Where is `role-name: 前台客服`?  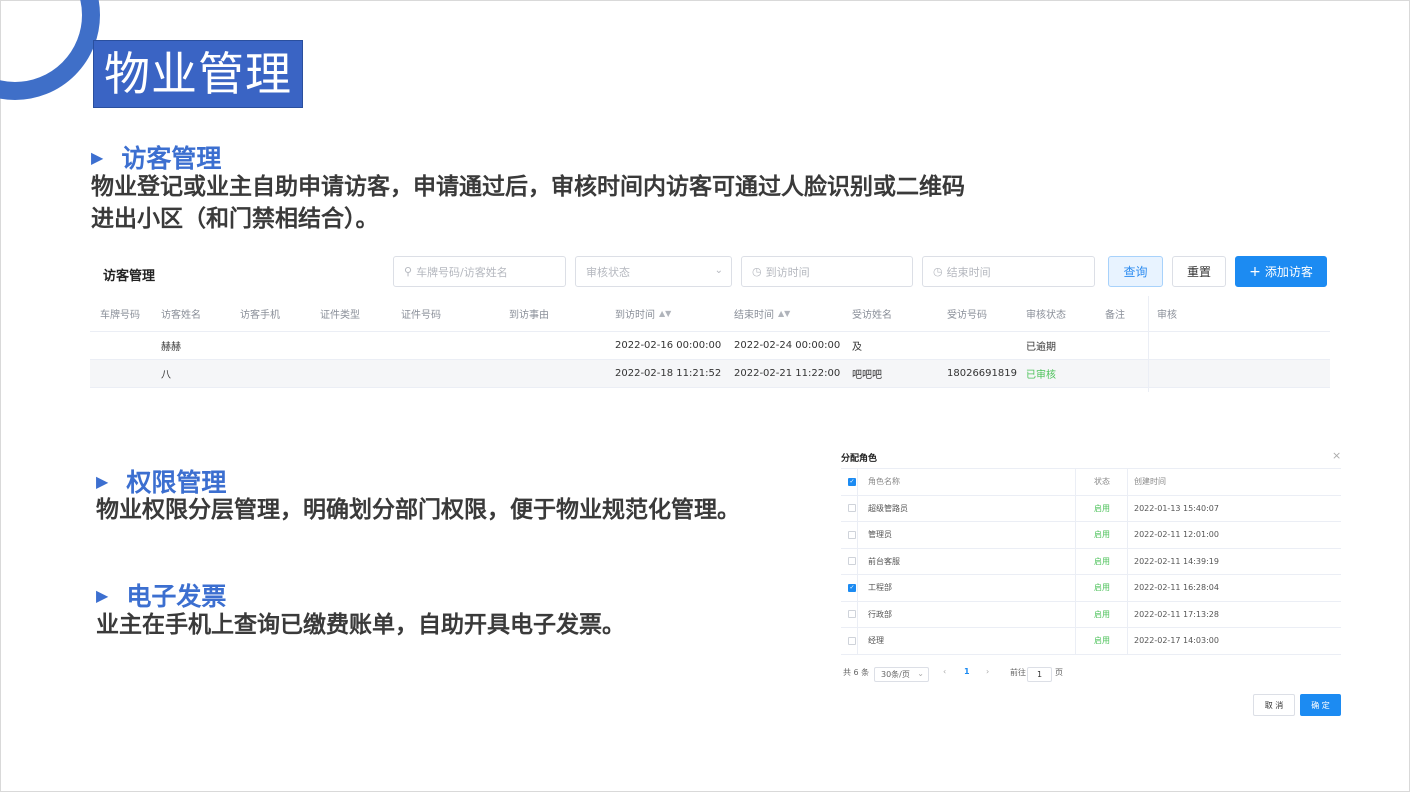
role-name: 前台客服 is located at coordinates (884, 561).